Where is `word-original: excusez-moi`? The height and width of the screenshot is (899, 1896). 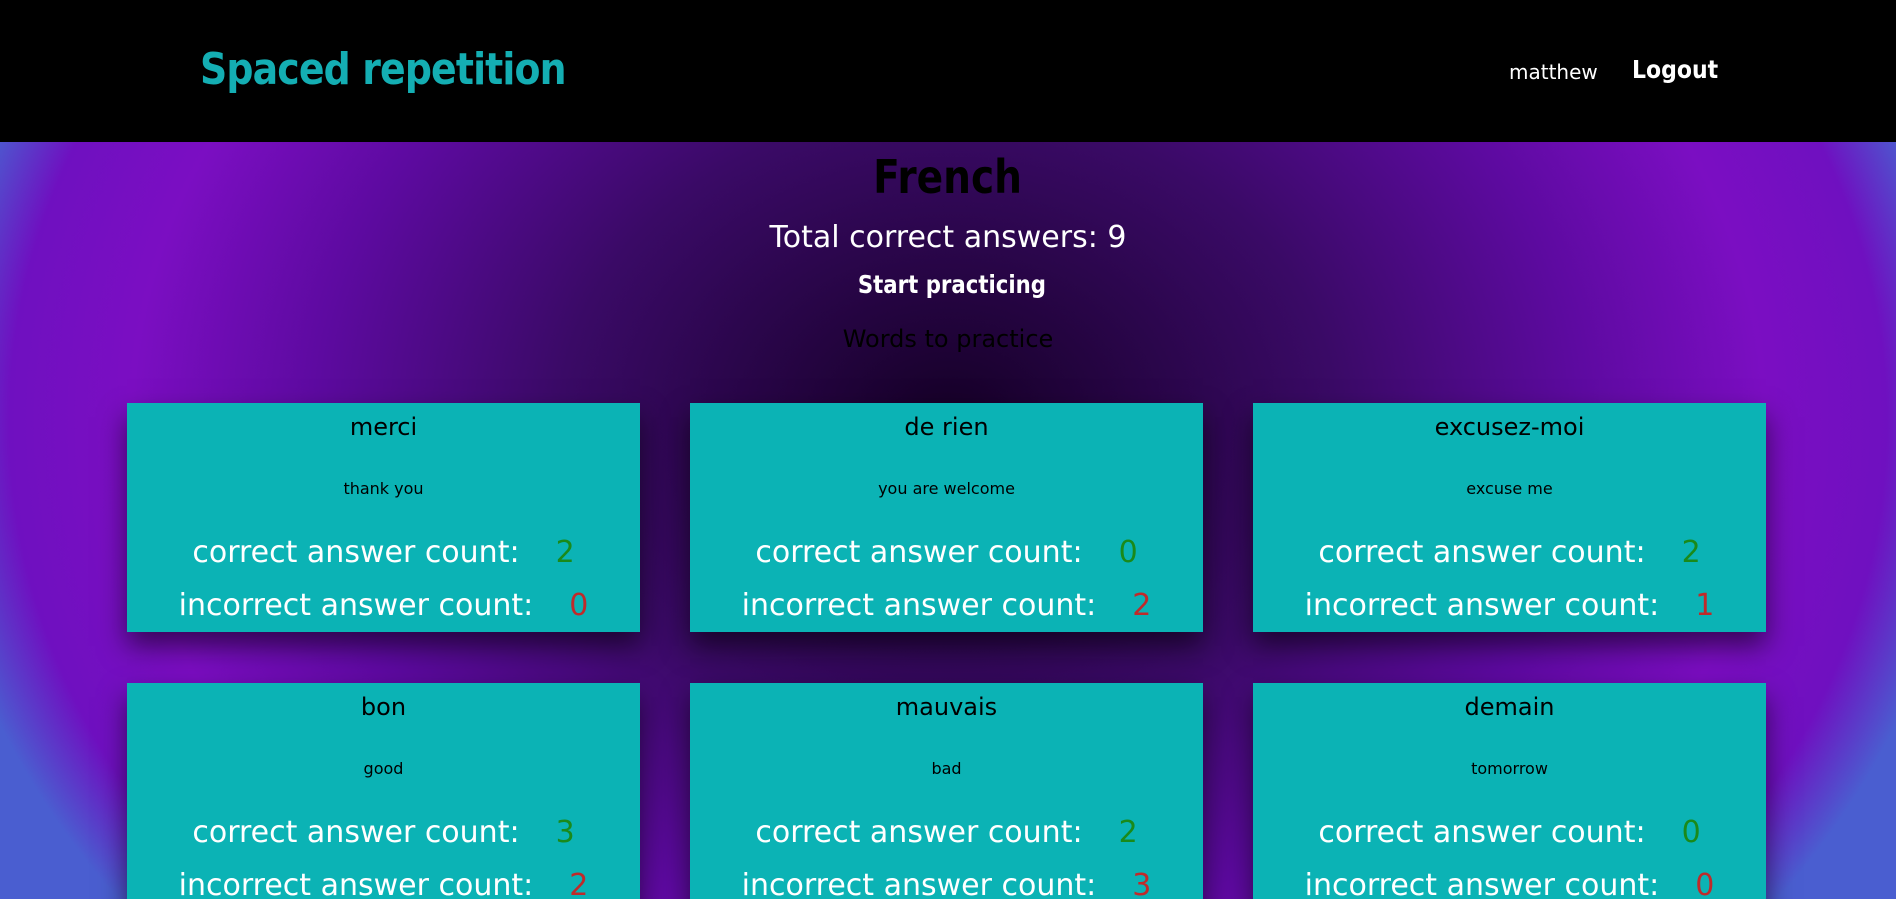 word-original: excusez-moi is located at coordinates (1509, 427).